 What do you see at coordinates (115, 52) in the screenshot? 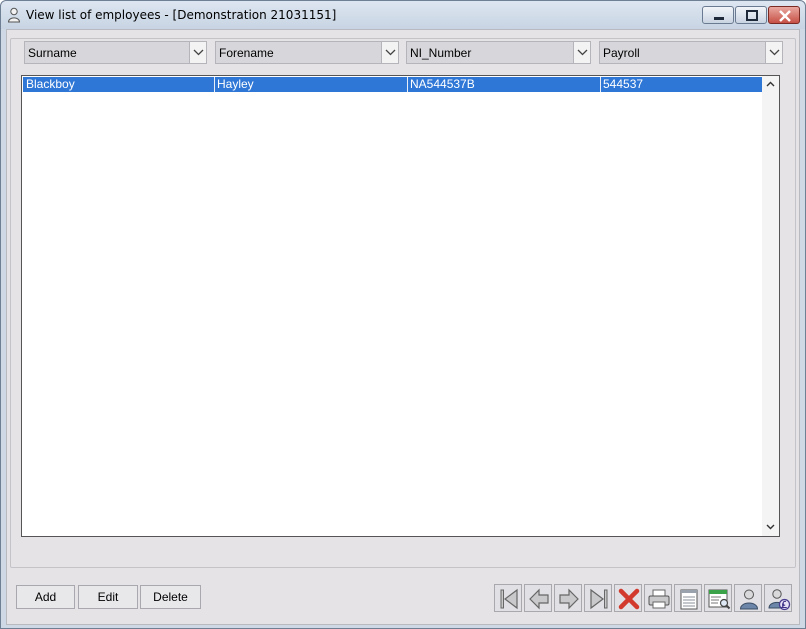
I see `surname-column-select: Surname` at bounding box center [115, 52].